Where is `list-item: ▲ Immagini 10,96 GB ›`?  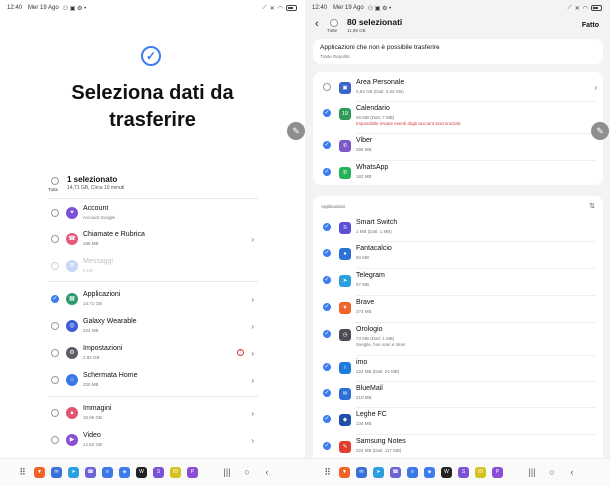
list-item: ▲ Immagini 10,96 GB › is located at coordinates (153, 414).